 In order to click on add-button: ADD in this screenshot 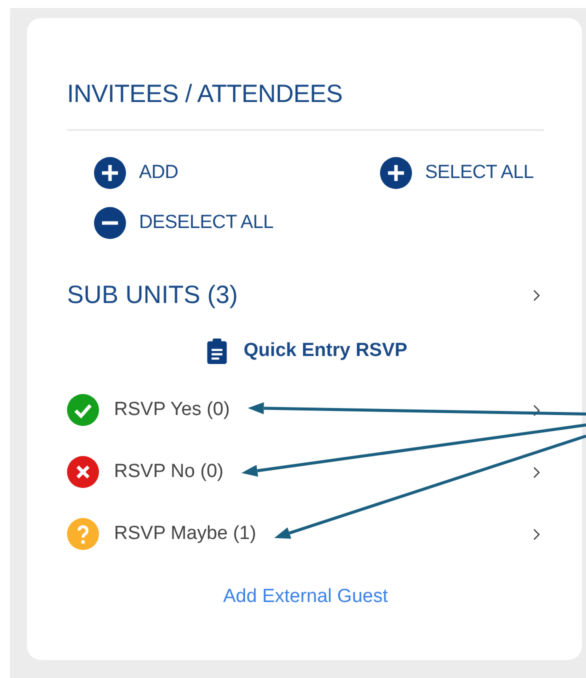, I will do `click(136, 173)`.